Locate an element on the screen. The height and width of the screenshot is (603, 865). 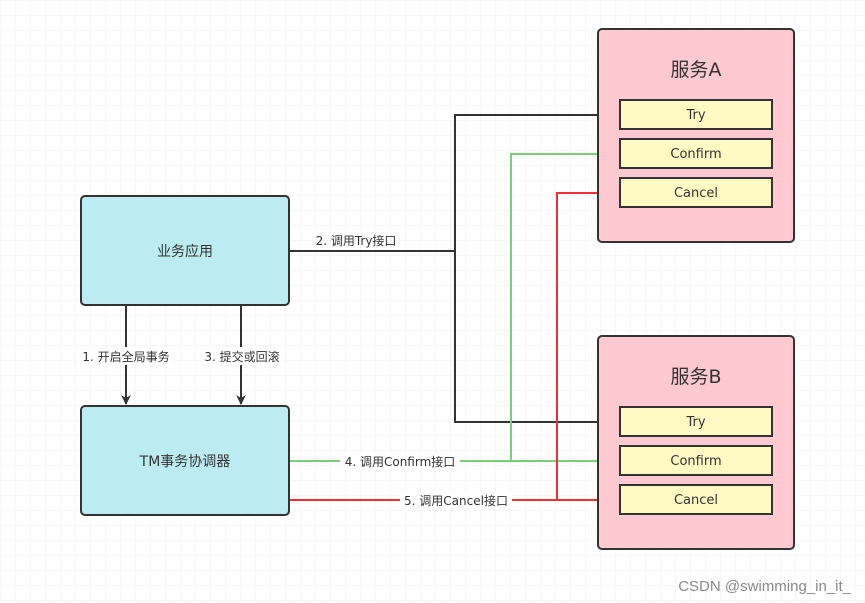
watermark: CSDN @swimming_in_it_ is located at coordinates (764, 586).